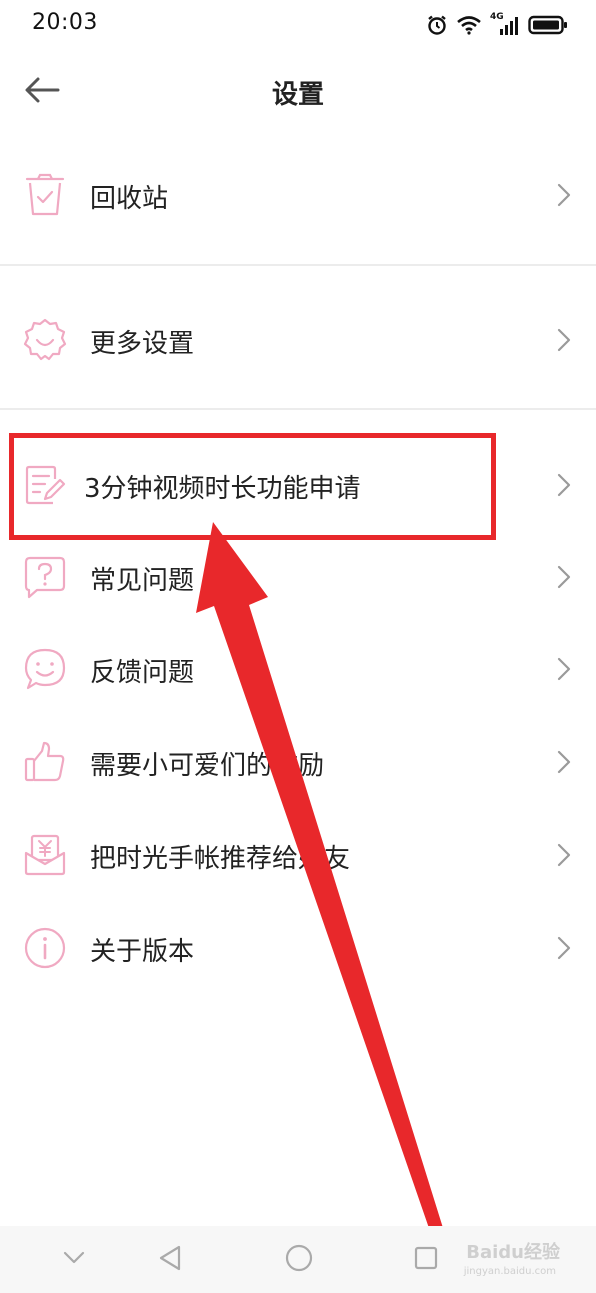 The height and width of the screenshot is (1293, 596). What do you see at coordinates (65, 22) in the screenshot?
I see `status-time: 20:03` at bounding box center [65, 22].